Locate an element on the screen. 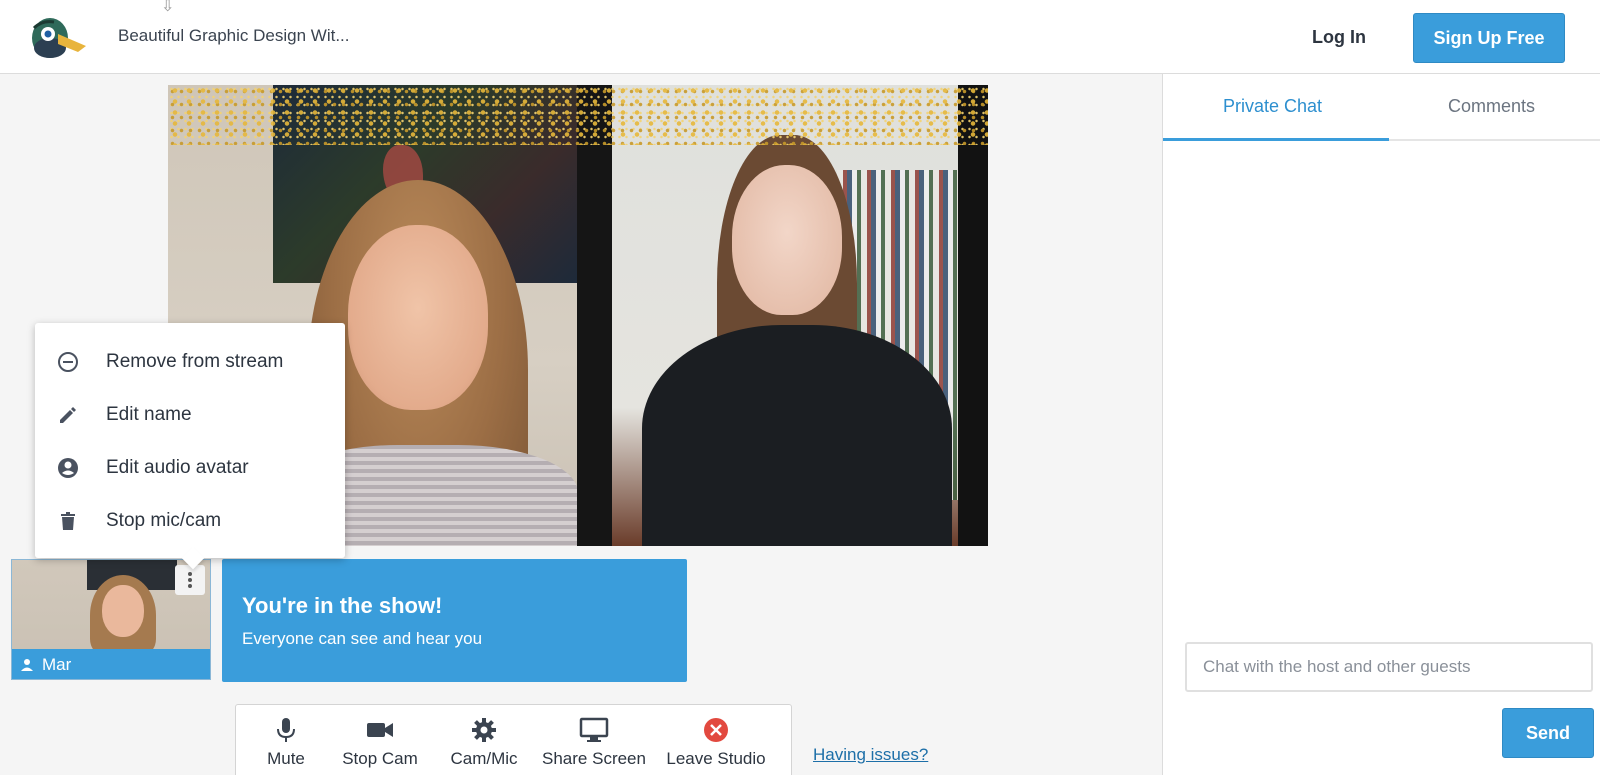 The width and height of the screenshot is (1600, 775). menu-item-remove-from-stream: Remove from stream is located at coordinates (190, 361).